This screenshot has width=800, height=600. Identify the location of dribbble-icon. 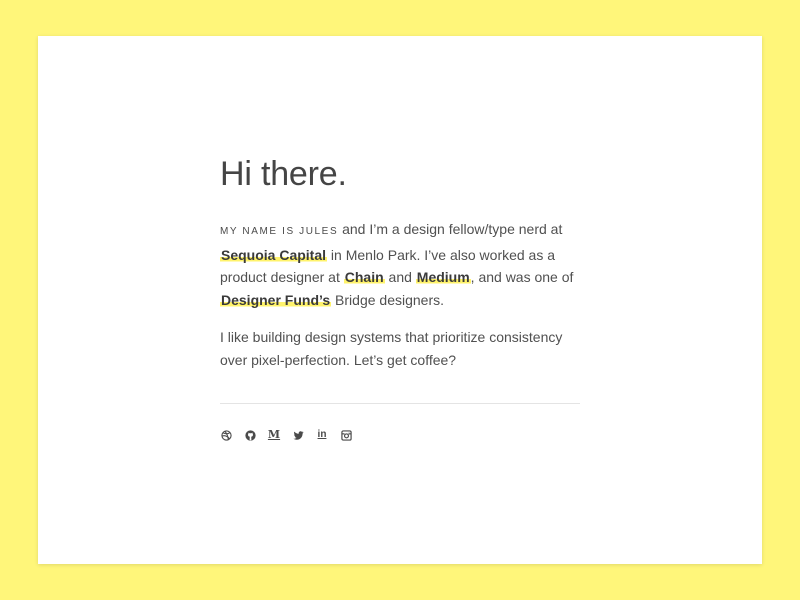
(226, 435).